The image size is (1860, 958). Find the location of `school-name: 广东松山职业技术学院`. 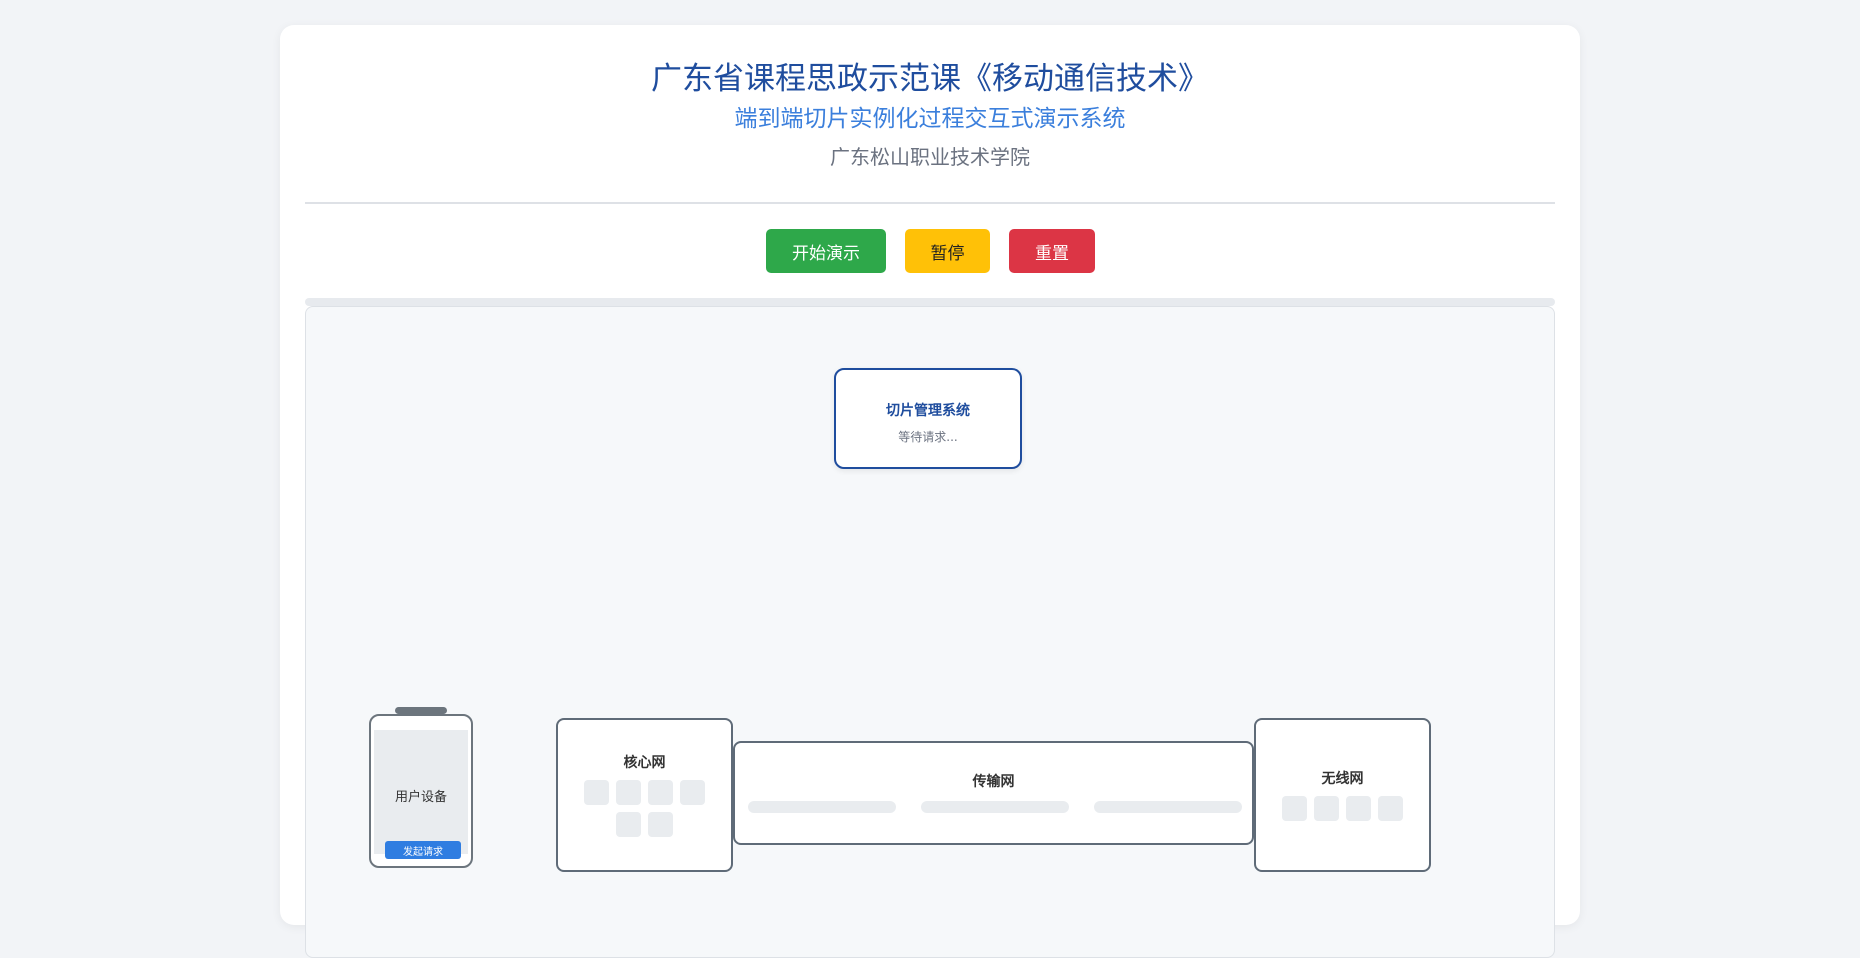

school-name: 广东松山职业技术学院 is located at coordinates (930, 157).